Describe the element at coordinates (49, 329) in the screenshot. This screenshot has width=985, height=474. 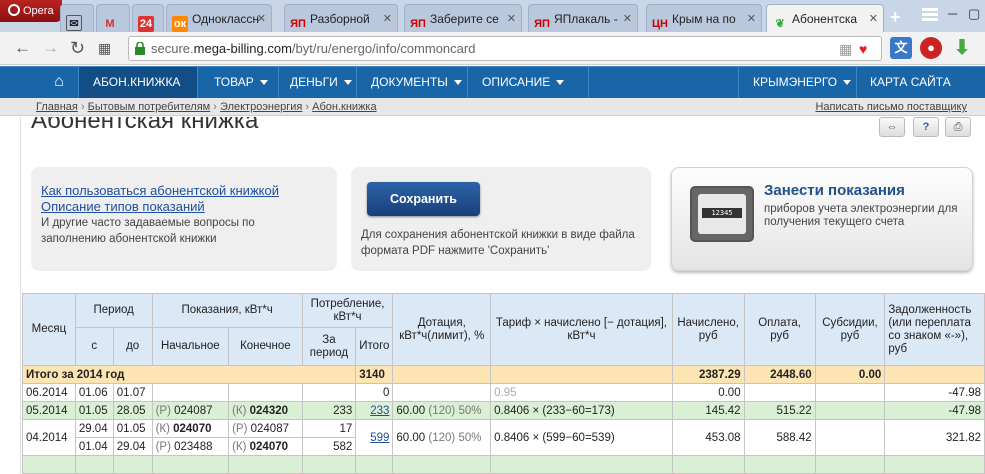
I see `col-month: Месяц` at that location.